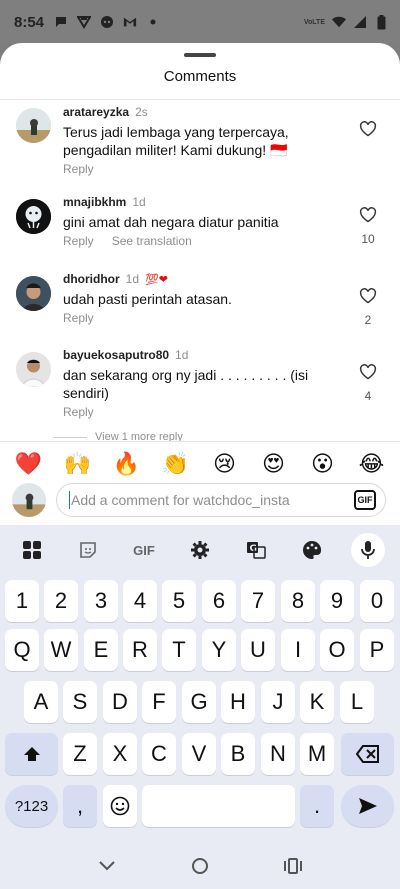 The width and height of the screenshot is (400, 889). What do you see at coordinates (116, 355) in the screenshot?
I see `comment-username: bayuekosaputro80` at bounding box center [116, 355].